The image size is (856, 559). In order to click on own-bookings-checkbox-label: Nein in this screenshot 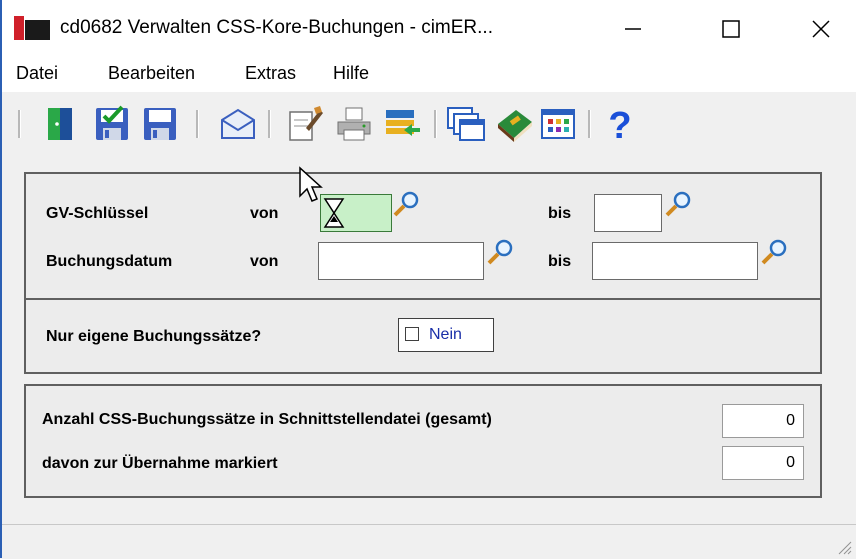, I will do `click(445, 334)`.